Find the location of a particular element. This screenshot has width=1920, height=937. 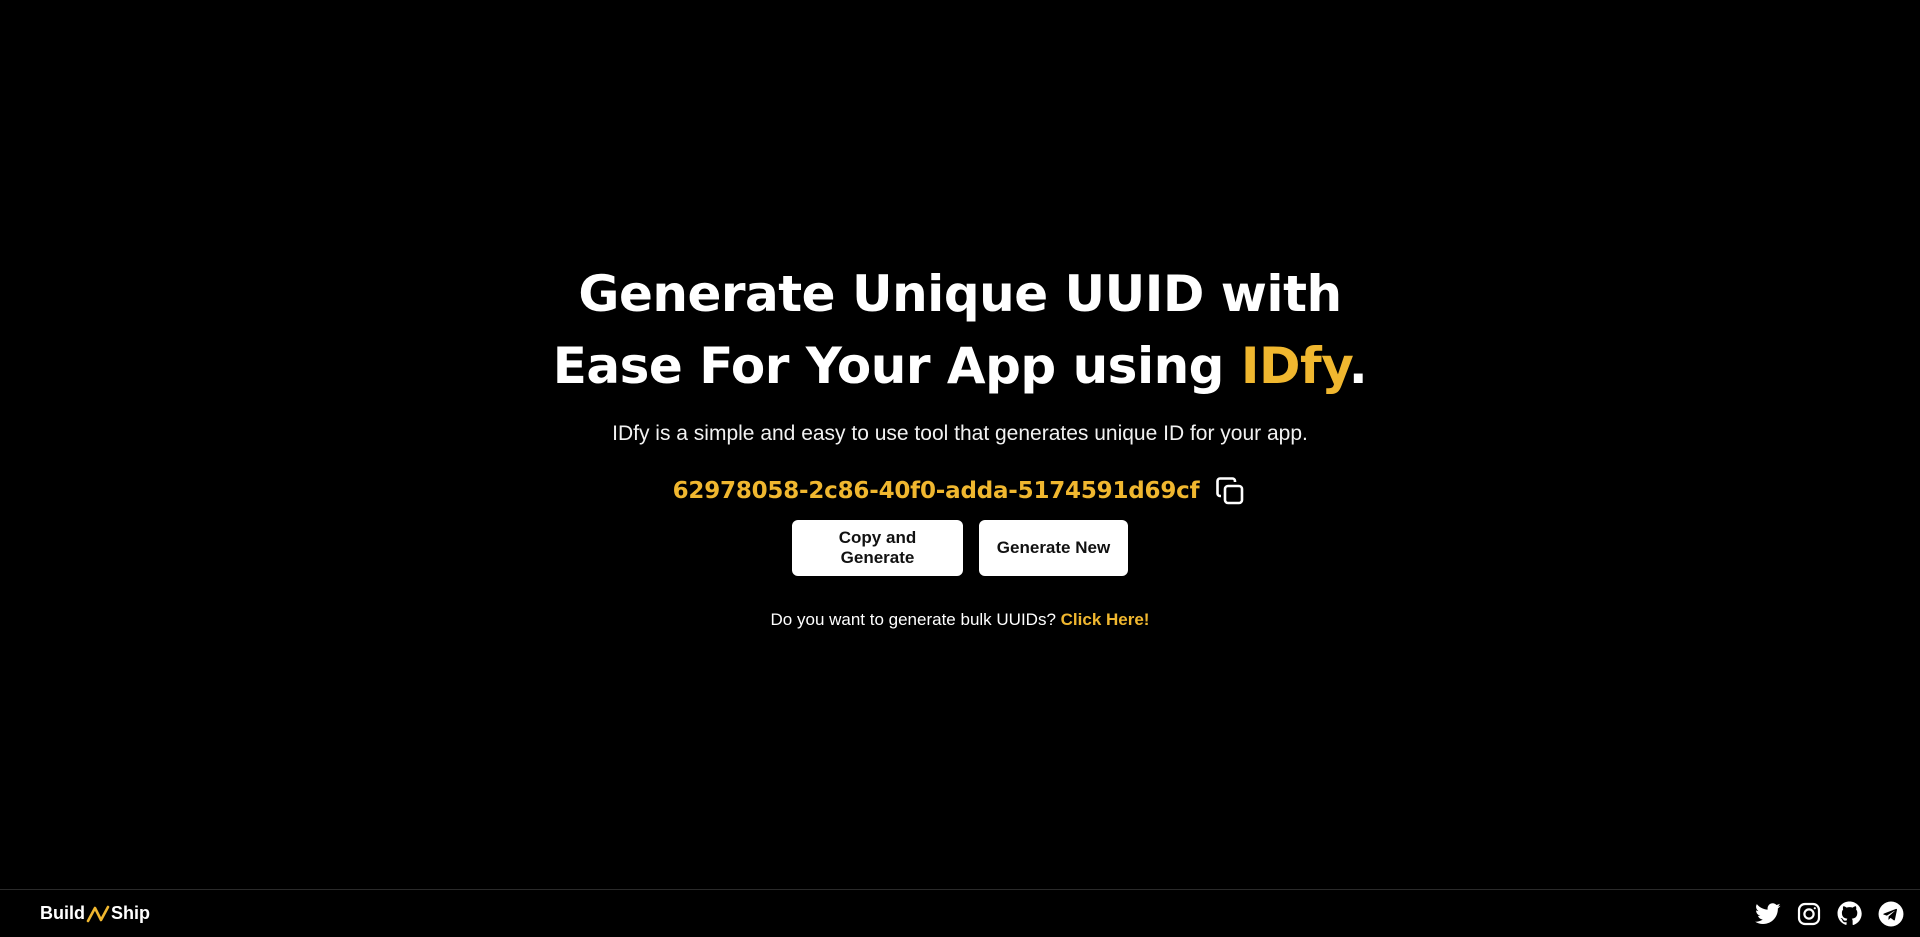

generate-new-button: Generate New is located at coordinates (1053, 548).